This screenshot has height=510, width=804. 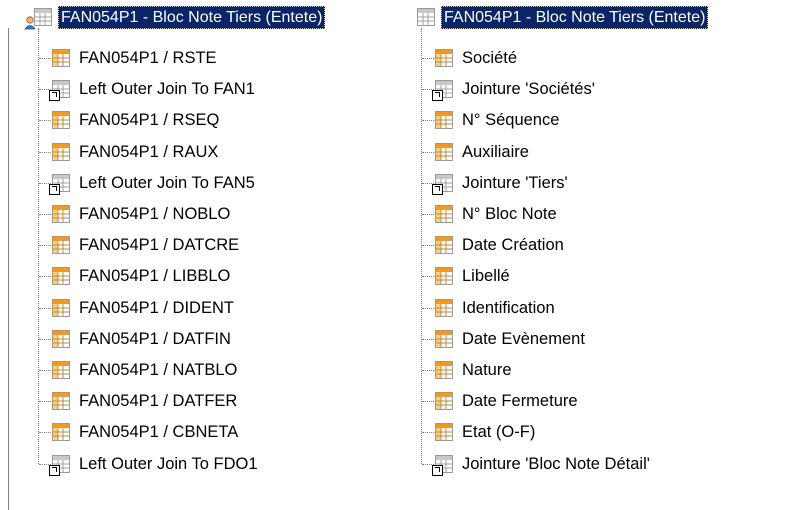 I want to click on tree-item-label: FAN054P1 / DATFER, so click(x=158, y=401).